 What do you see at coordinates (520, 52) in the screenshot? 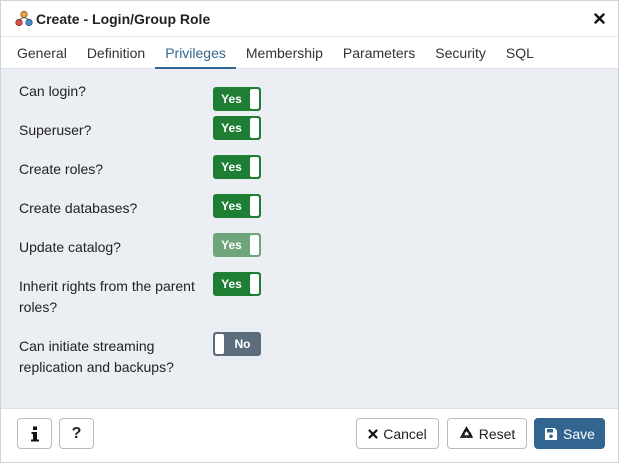
I see `tab-sql: SQL` at bounding box center [520, 52].